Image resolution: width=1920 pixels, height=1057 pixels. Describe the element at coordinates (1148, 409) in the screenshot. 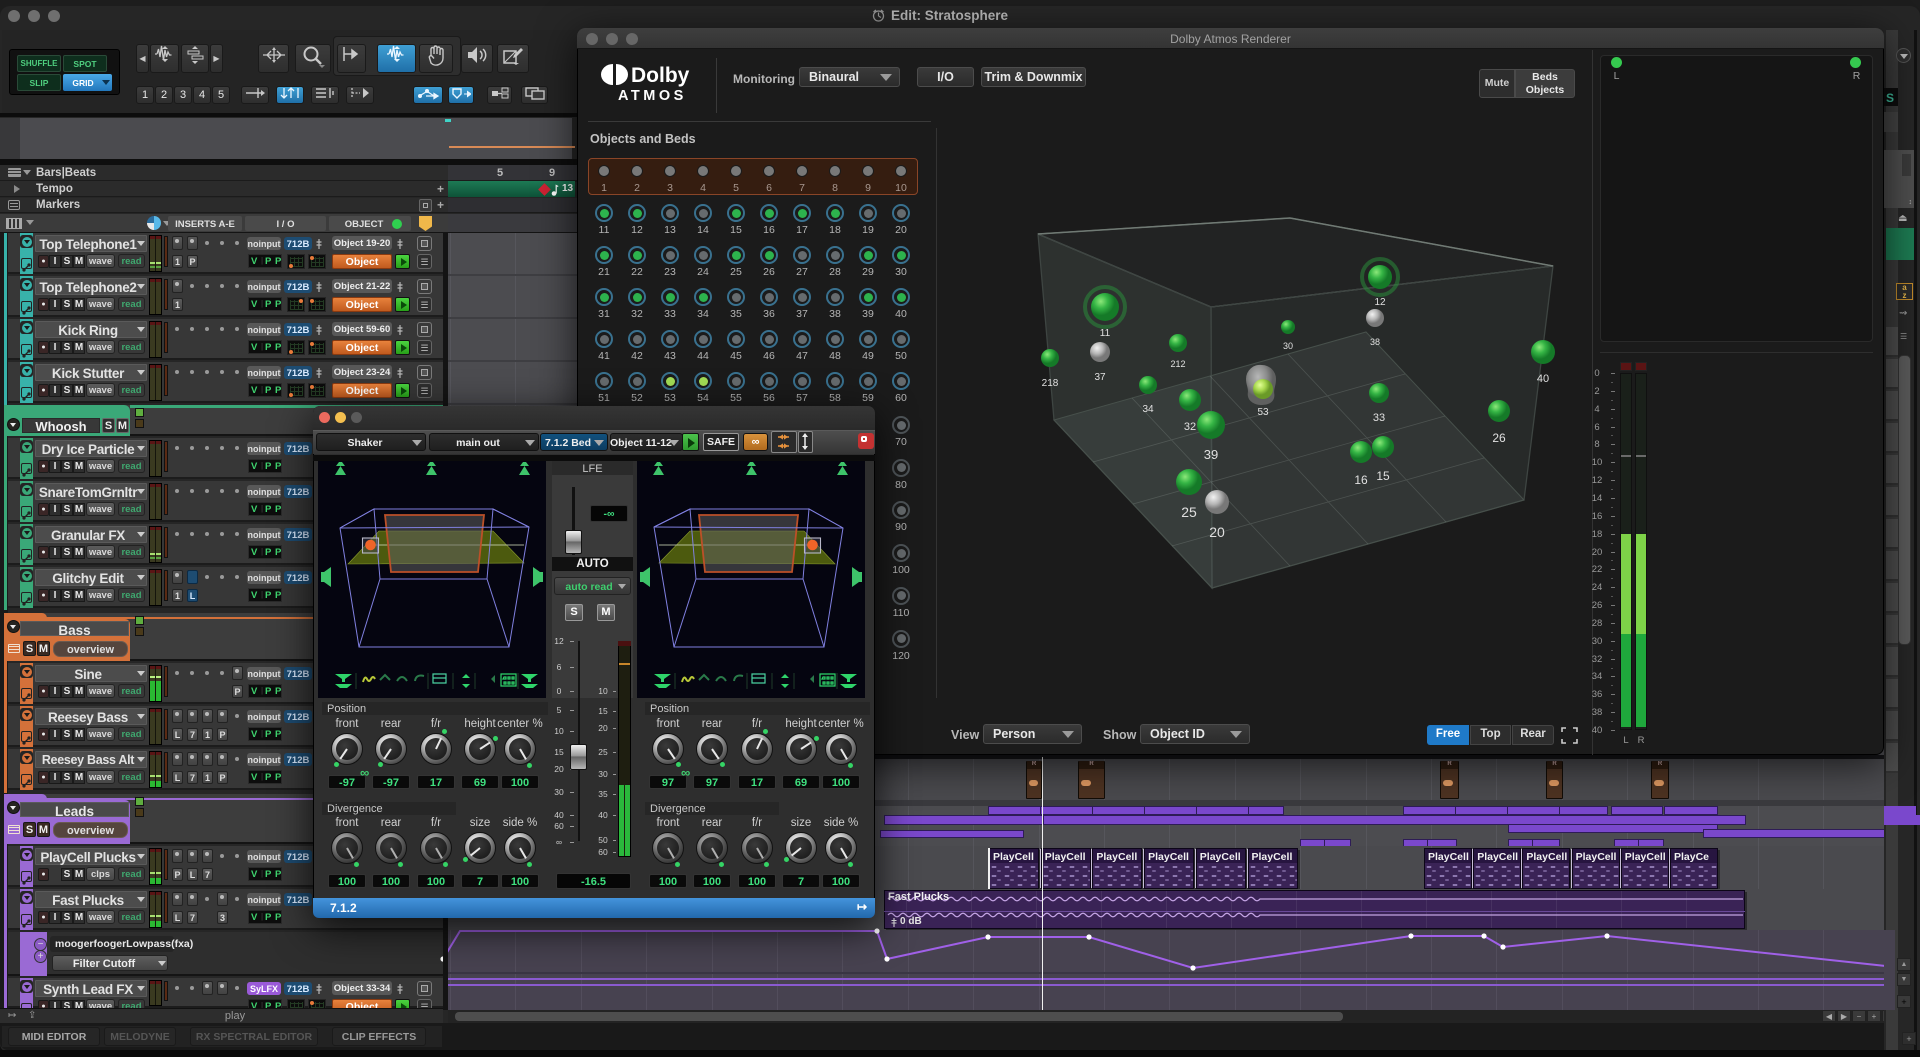

I see `svg-text: 34` at that location.